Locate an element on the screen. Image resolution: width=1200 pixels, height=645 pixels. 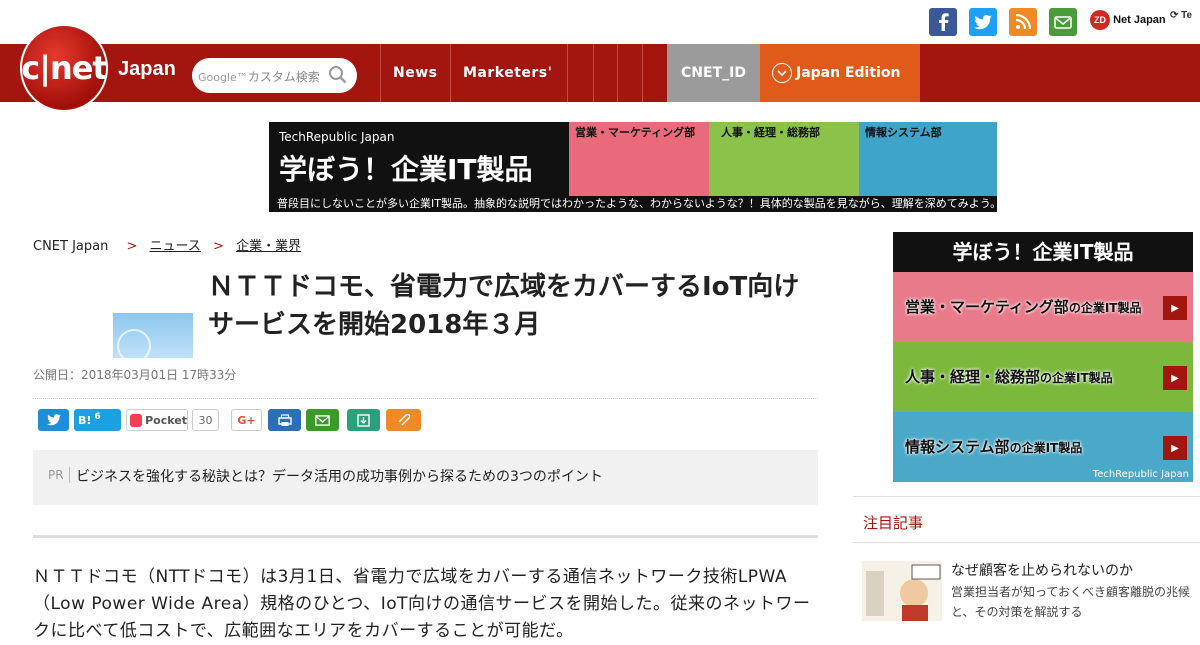
share-twitter-button is located at coordinates (53, 420).